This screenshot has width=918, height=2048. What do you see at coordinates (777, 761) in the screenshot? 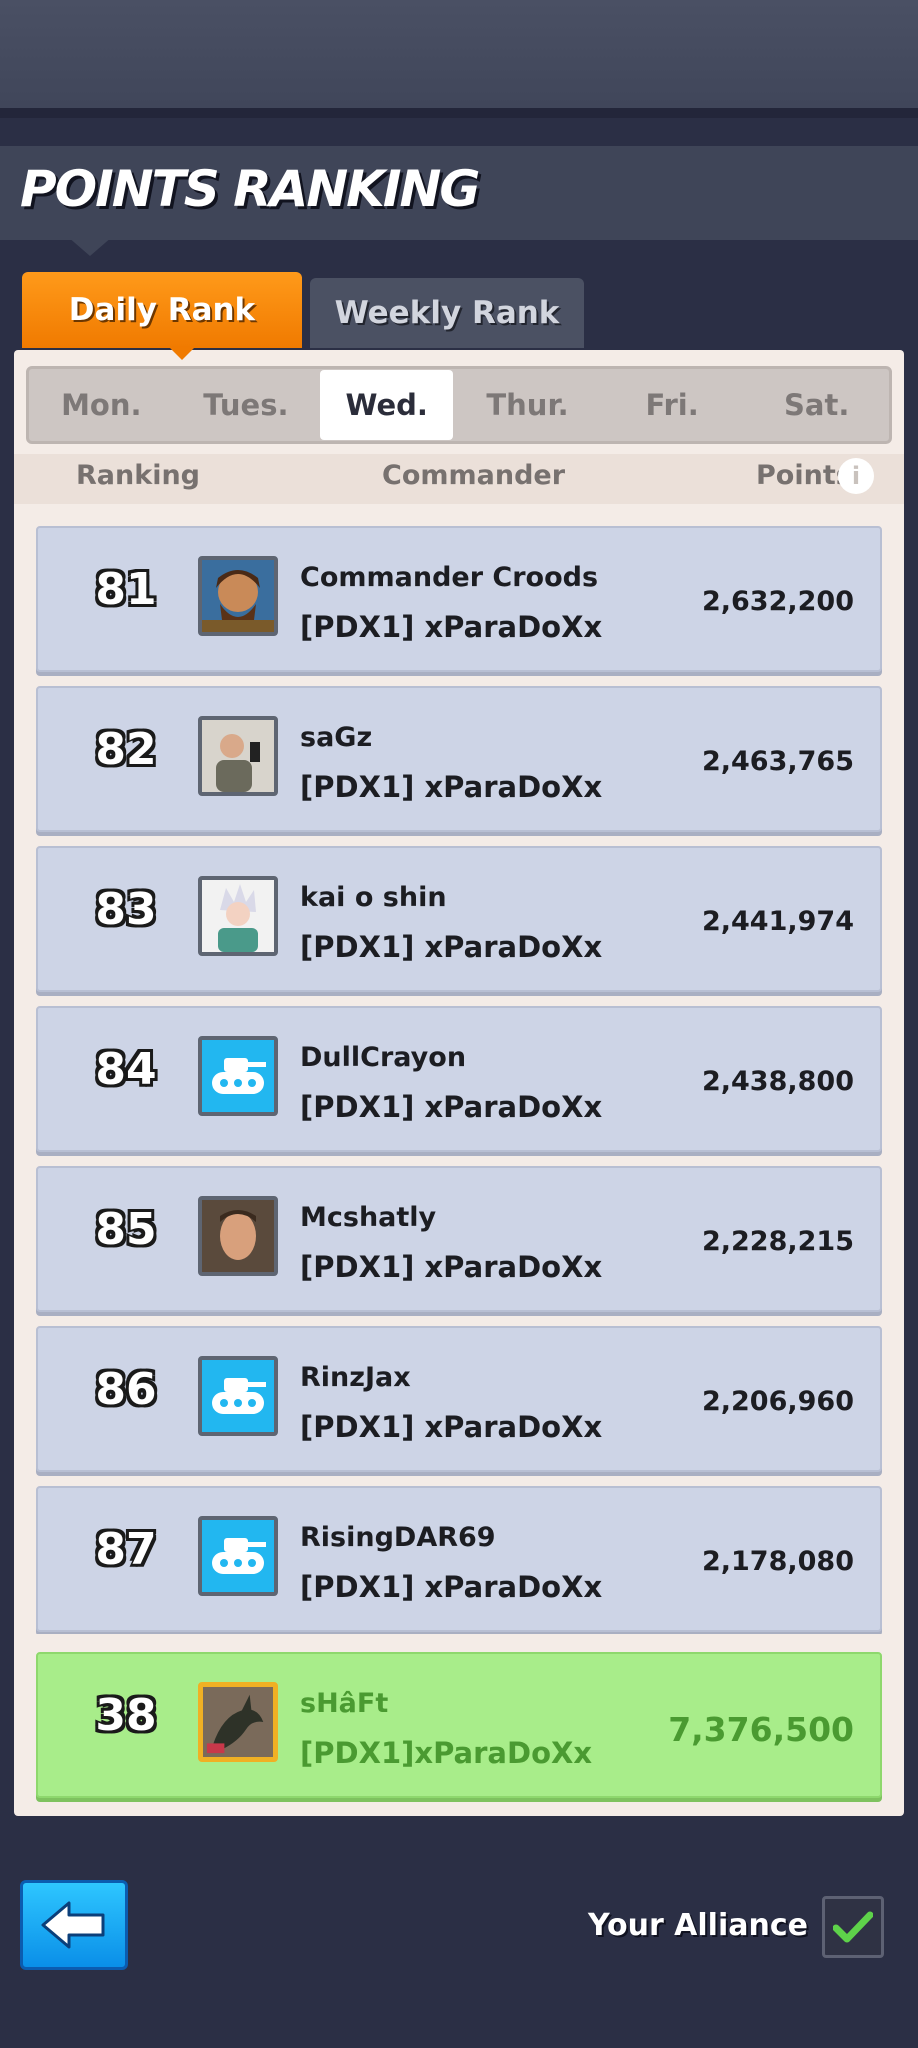
I see `points-value: 2,463,765` at bounding box center [777, 761].